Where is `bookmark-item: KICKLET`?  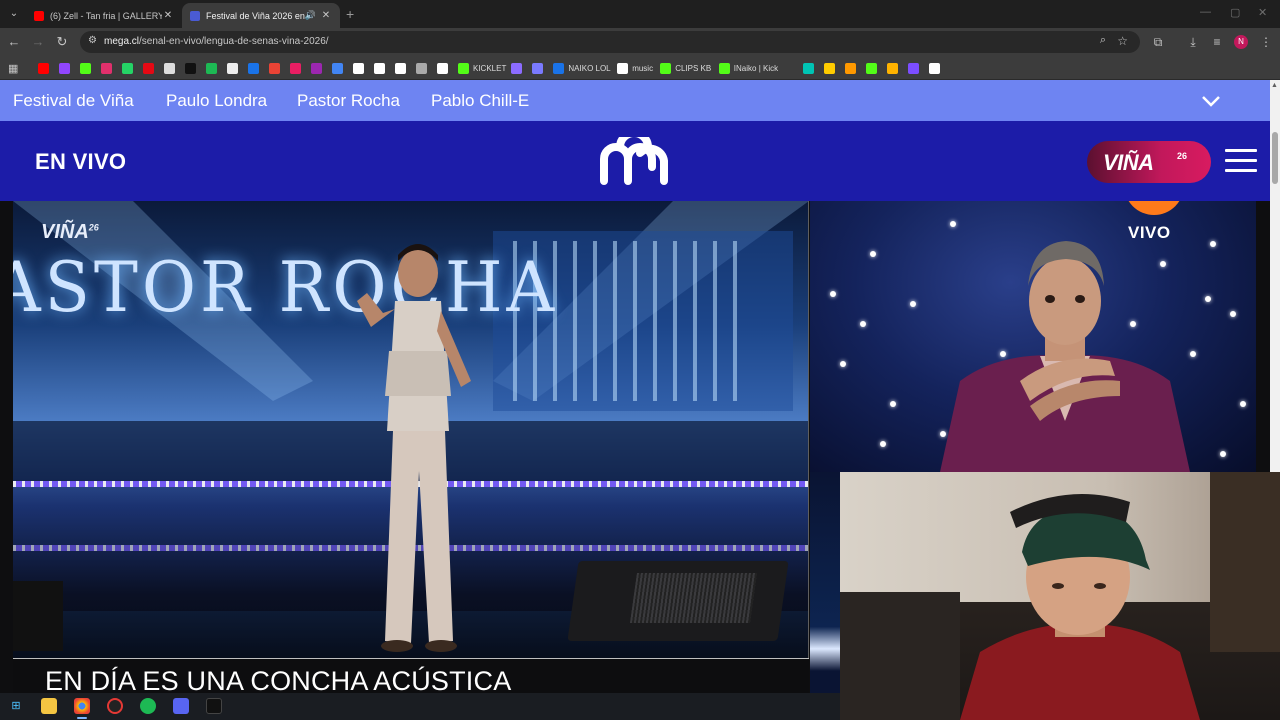 bookmark-item: KICKLET is located at coordinates (482, 68).